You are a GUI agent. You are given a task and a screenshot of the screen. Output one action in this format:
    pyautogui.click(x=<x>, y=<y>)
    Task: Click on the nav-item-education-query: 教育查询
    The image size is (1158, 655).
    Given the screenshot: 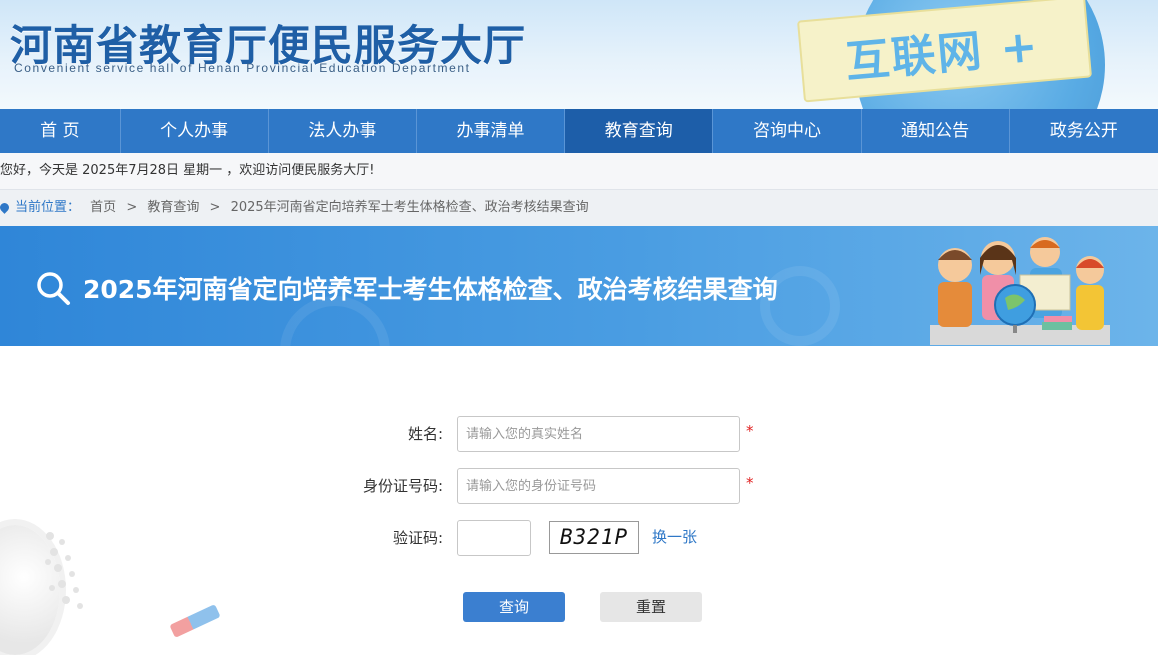 What is the action you would take?
    pyautogui.click(x=639, y=131)
    